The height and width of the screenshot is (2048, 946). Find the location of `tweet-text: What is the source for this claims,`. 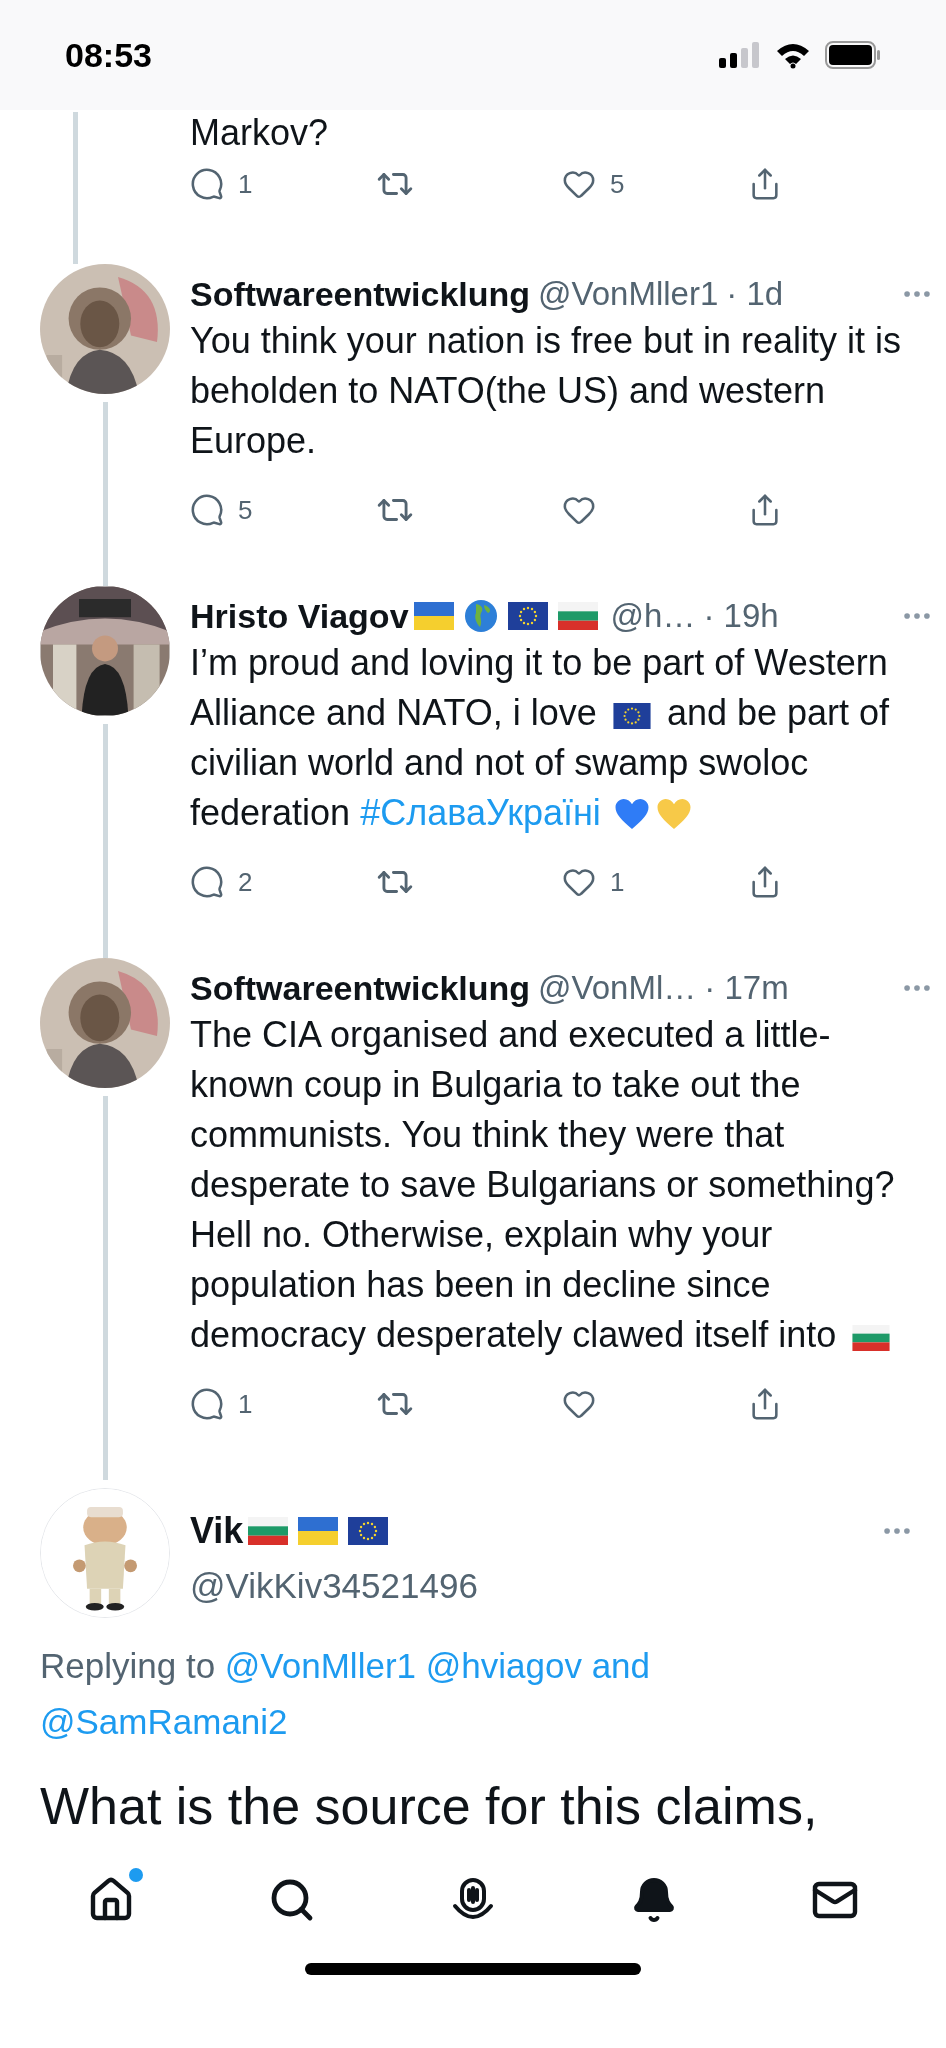

tweet-text: What is the source for this claims, is located at coordinates (429, 1806).